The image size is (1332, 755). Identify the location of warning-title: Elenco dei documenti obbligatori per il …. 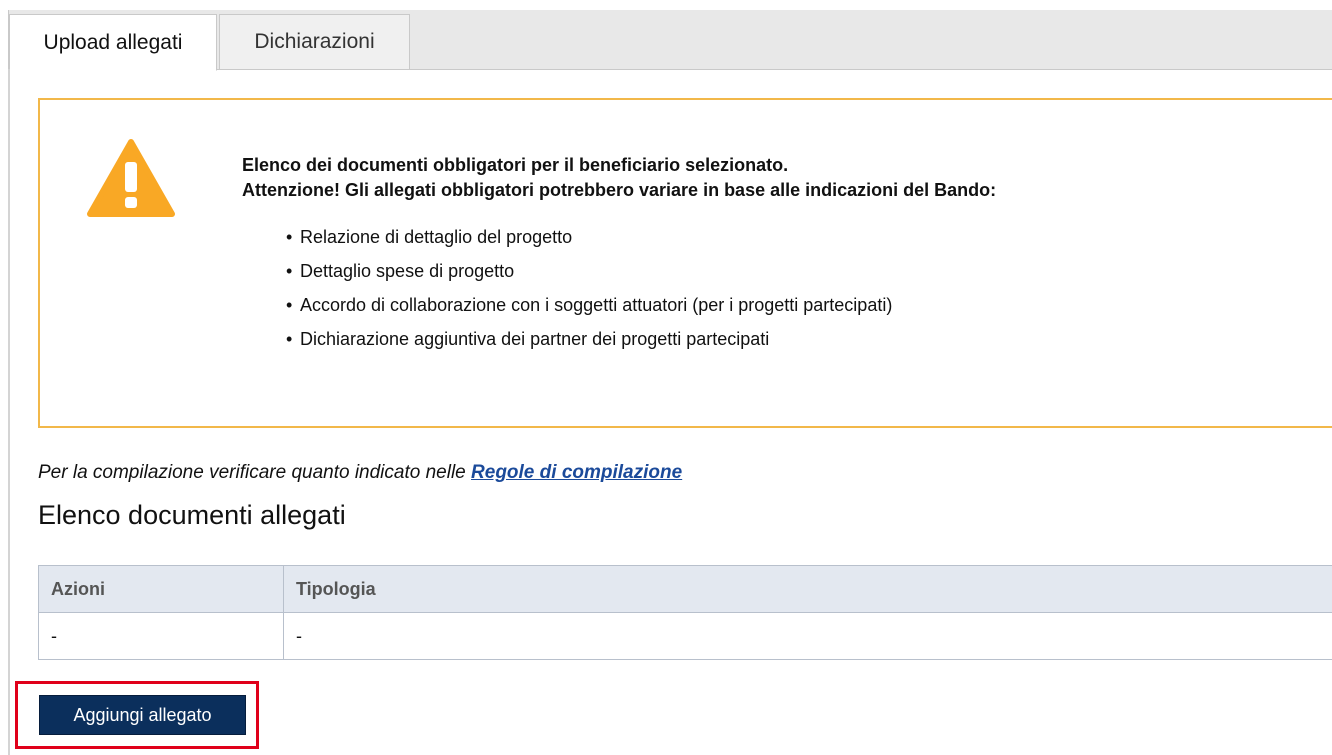
(619, 178).